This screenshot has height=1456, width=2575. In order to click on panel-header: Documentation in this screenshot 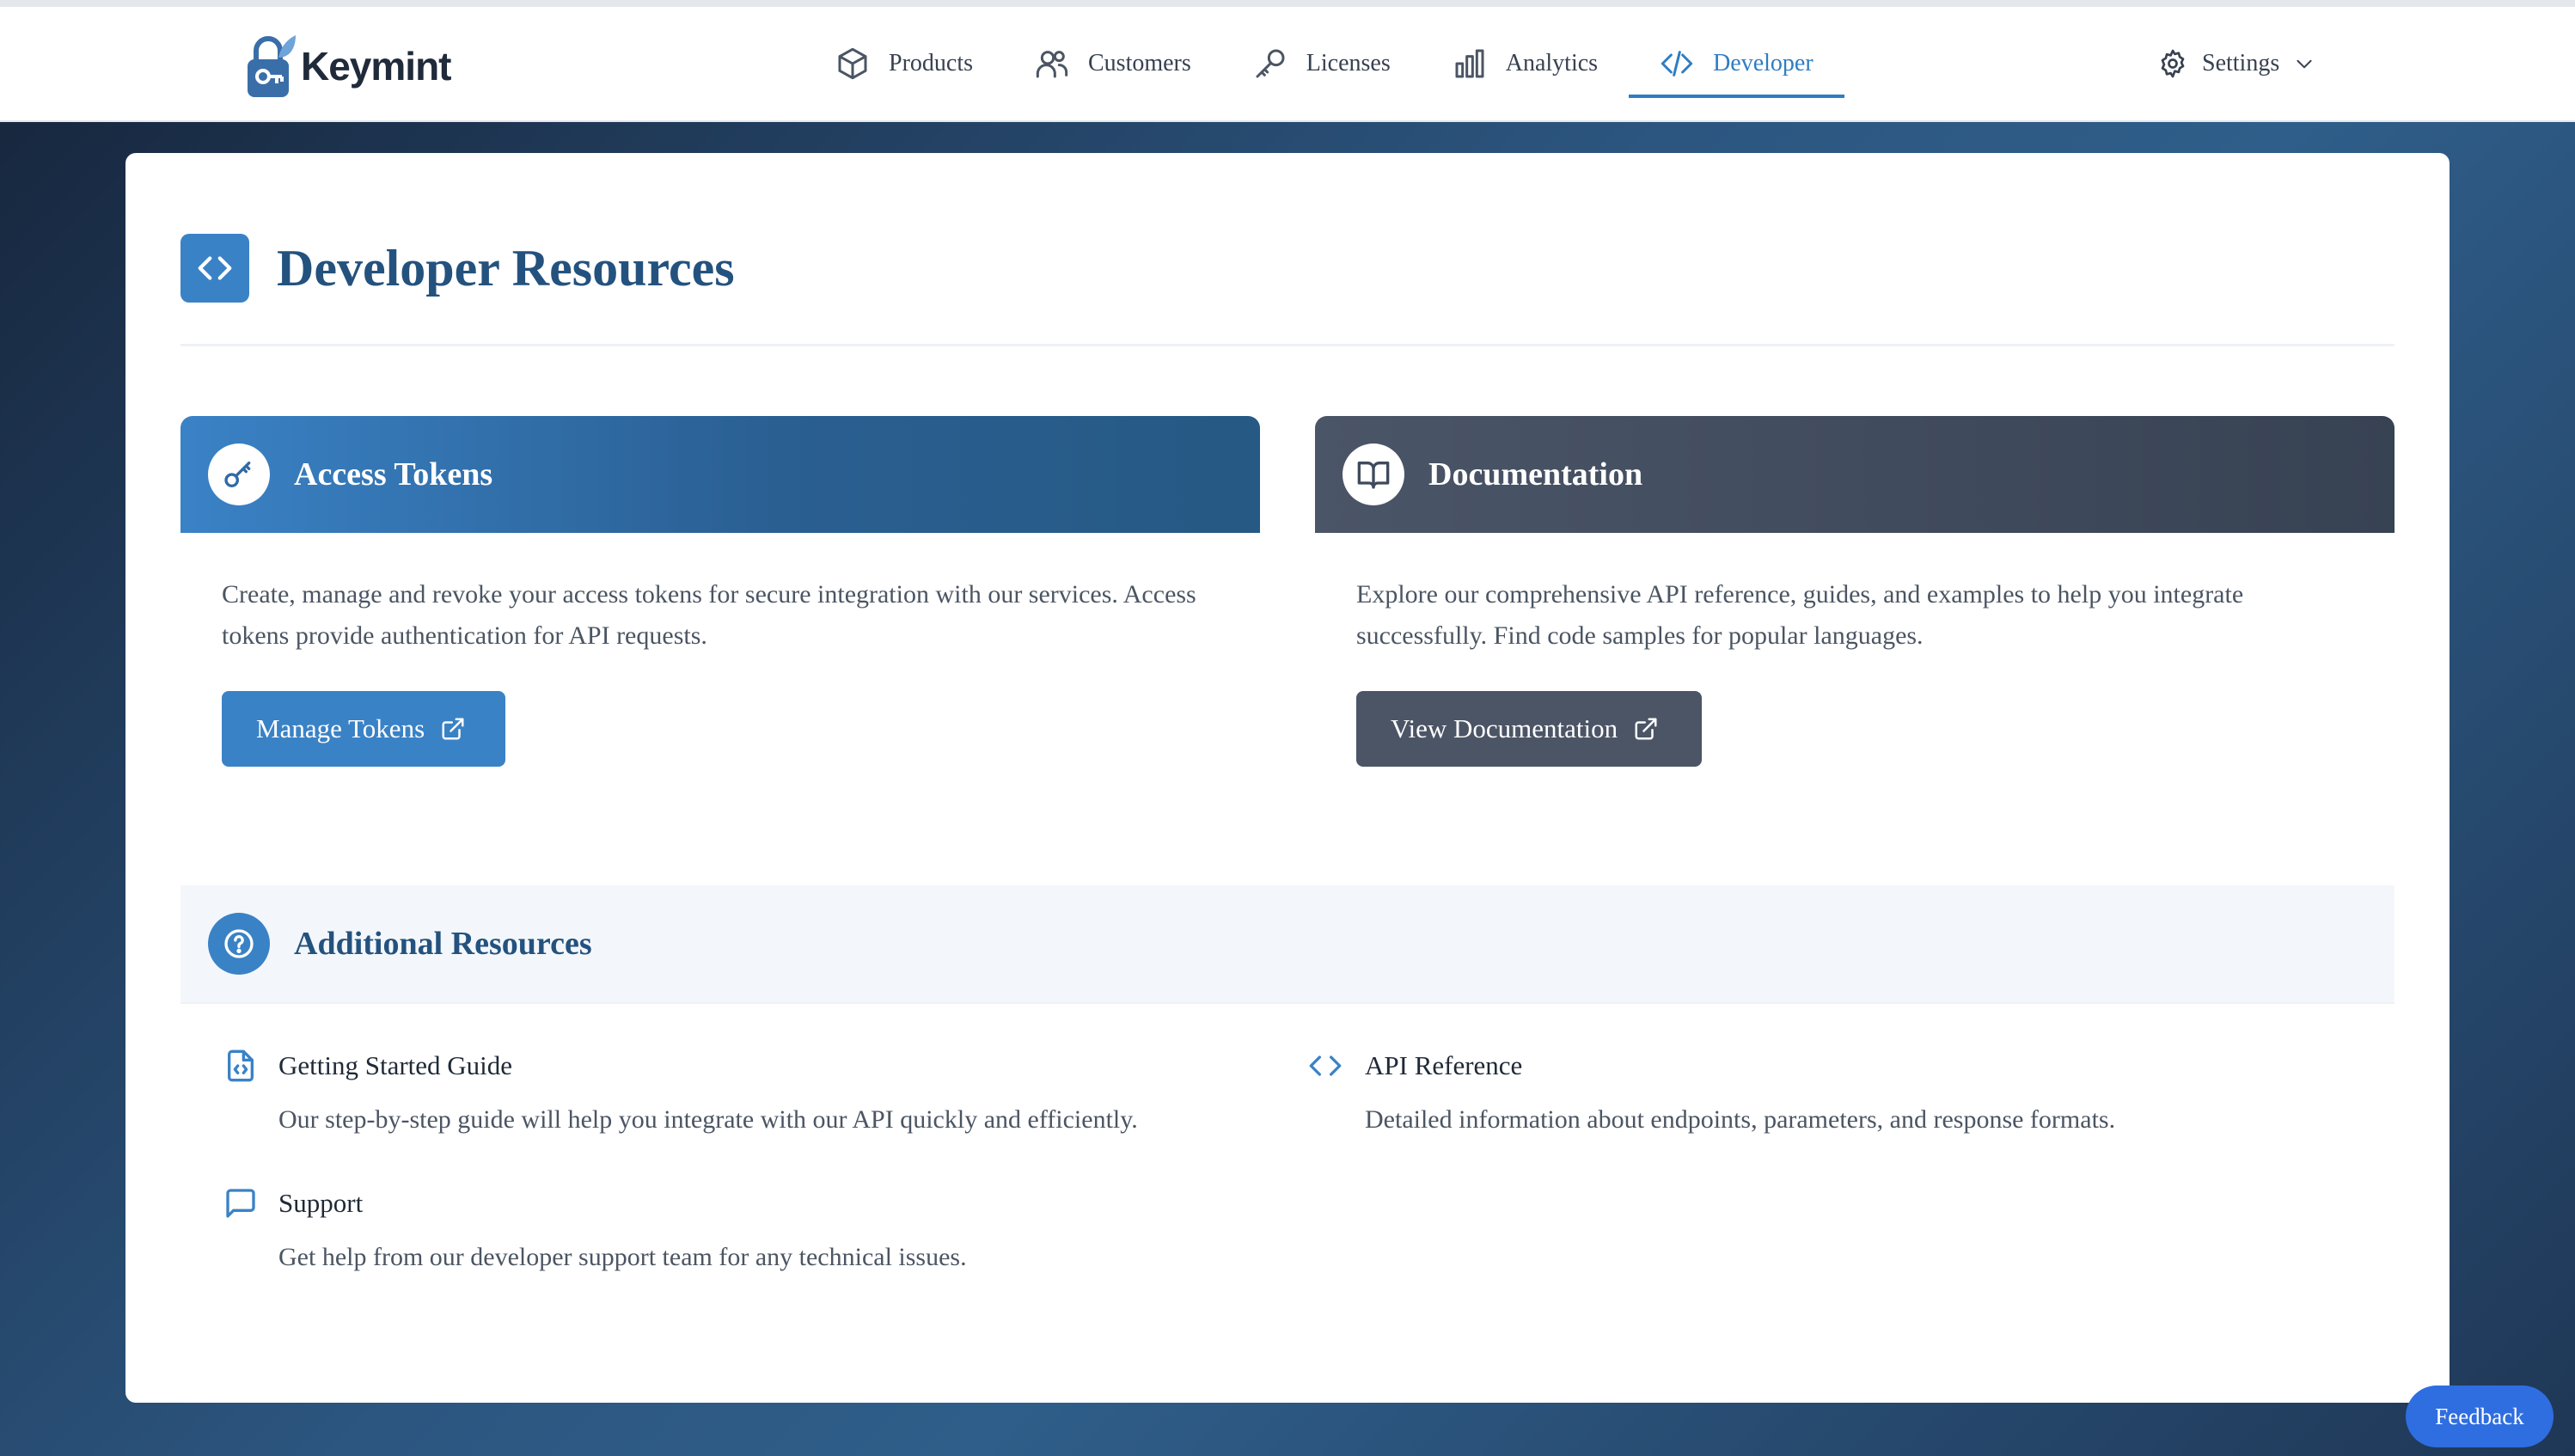, I will do `click(1855, 474)`.